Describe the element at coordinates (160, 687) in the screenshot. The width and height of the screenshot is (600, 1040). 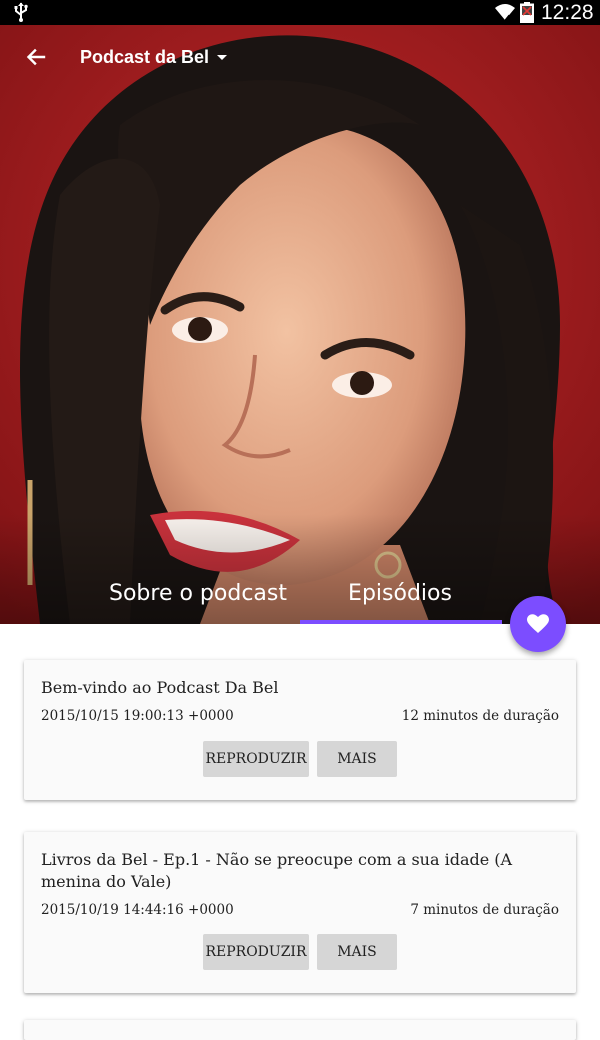
I see `episode-title: Bem-vindo ao Podcast Da Bel` at that location.